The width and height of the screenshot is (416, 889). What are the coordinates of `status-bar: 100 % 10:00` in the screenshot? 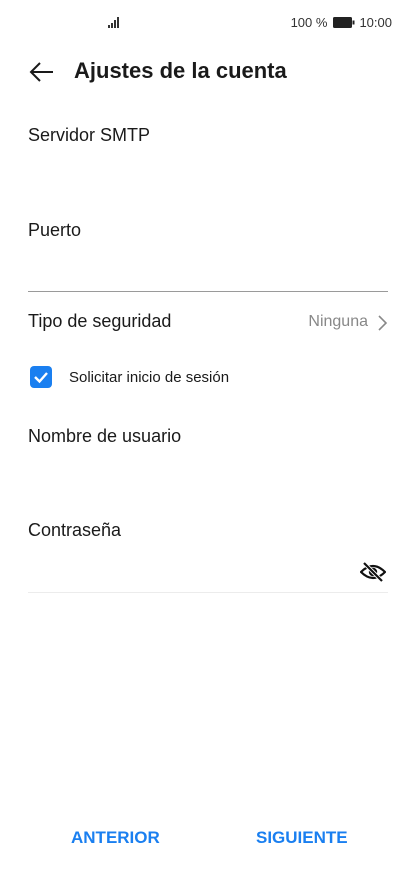 It's located at (208, 23).